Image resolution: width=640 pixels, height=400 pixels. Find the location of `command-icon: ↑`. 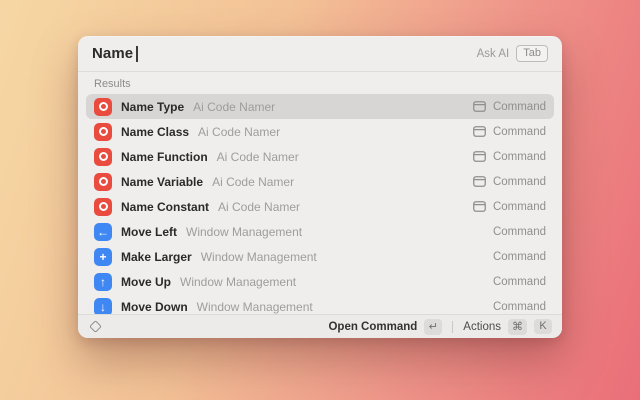

command-icon: ↑ is located at coordinates (103, 281).